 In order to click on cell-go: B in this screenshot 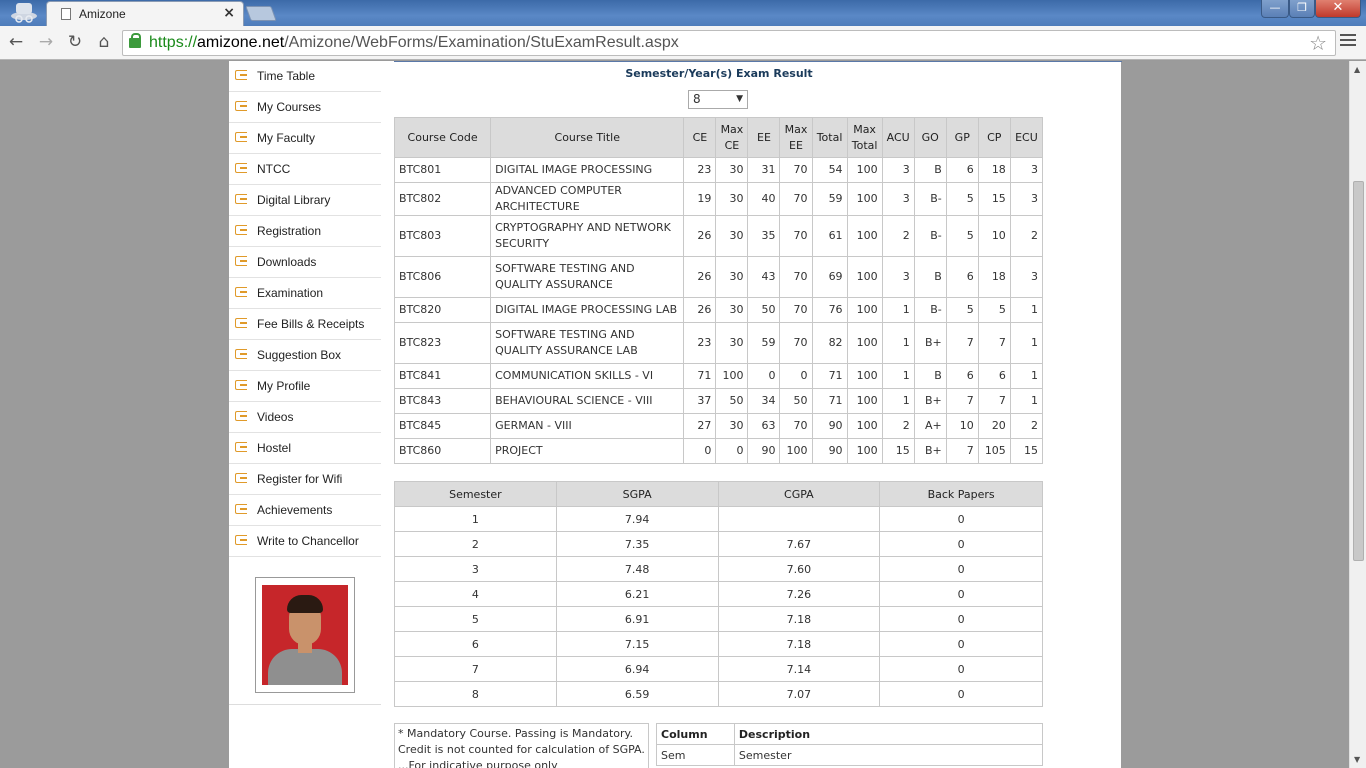, I will do `click(930, 277)`.